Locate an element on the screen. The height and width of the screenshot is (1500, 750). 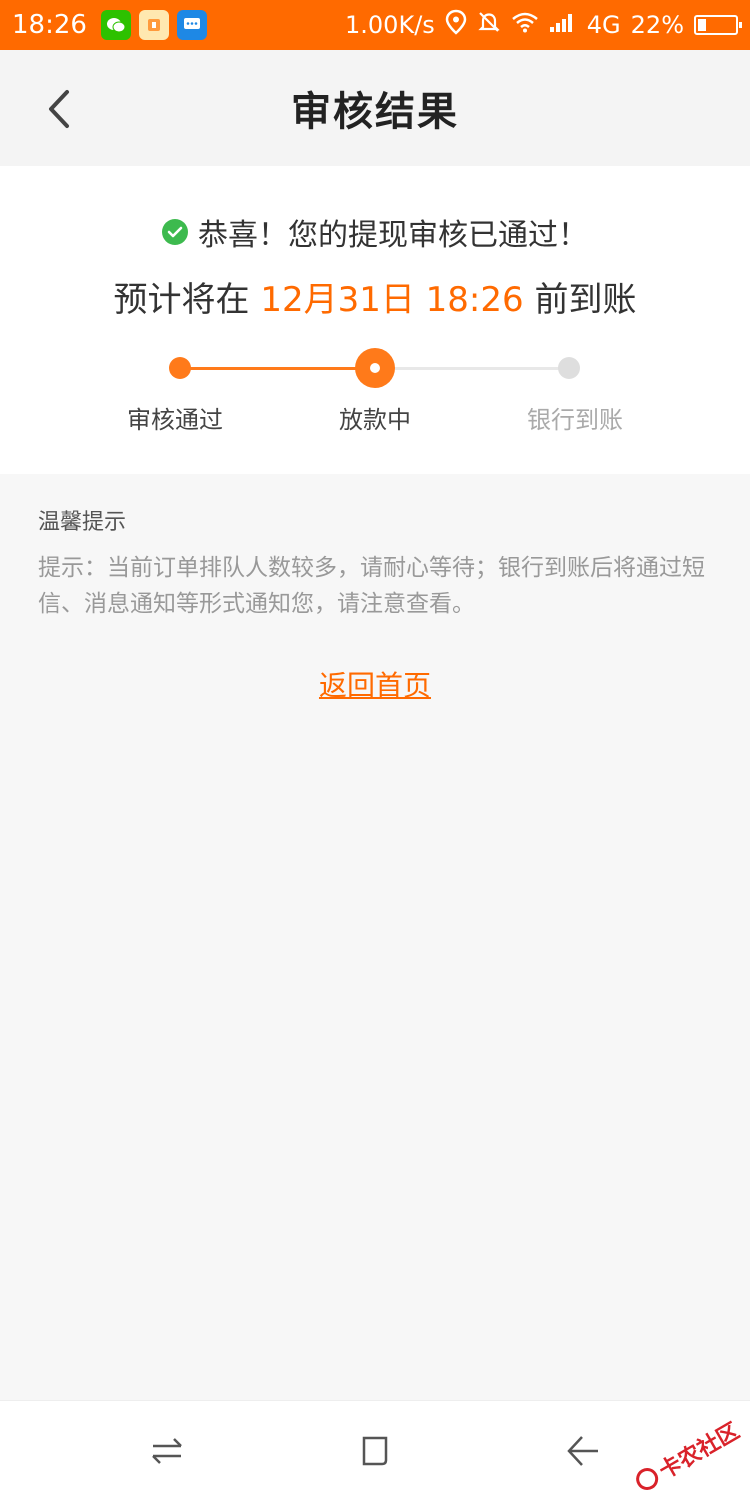
eta-message: 预计将在 12月31日 18:26 前到账 is located at coordinates (375, 296).